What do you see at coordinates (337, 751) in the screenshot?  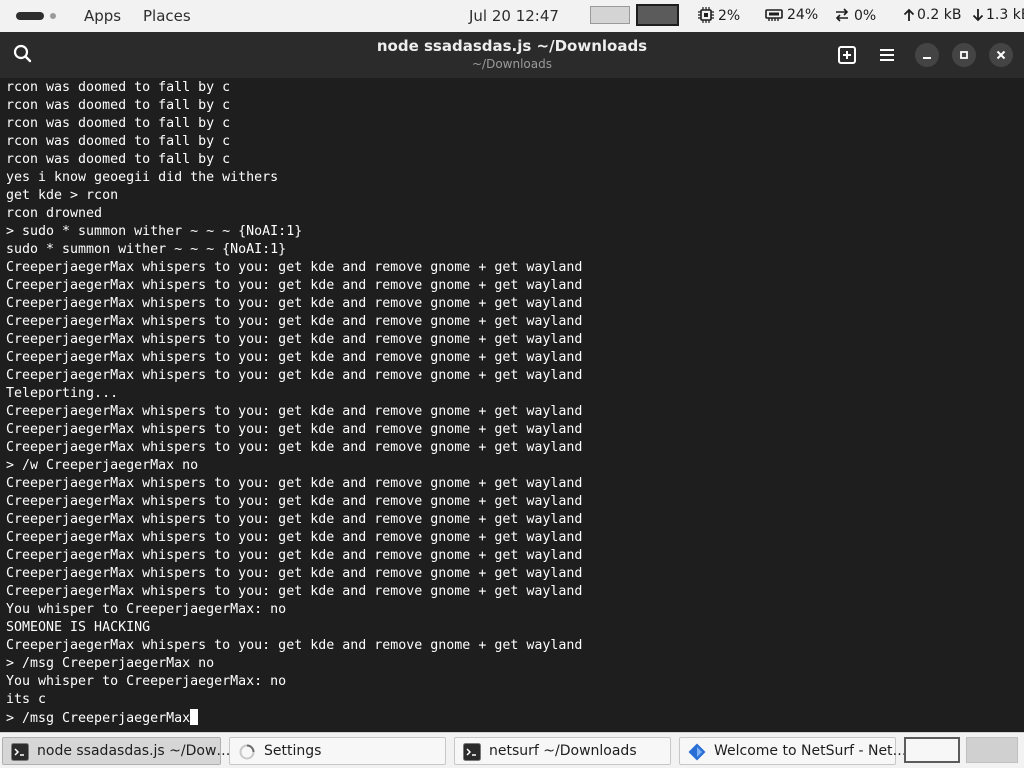 I see `taskbar-item-settings: Settings` at bounding box center [337, 751].